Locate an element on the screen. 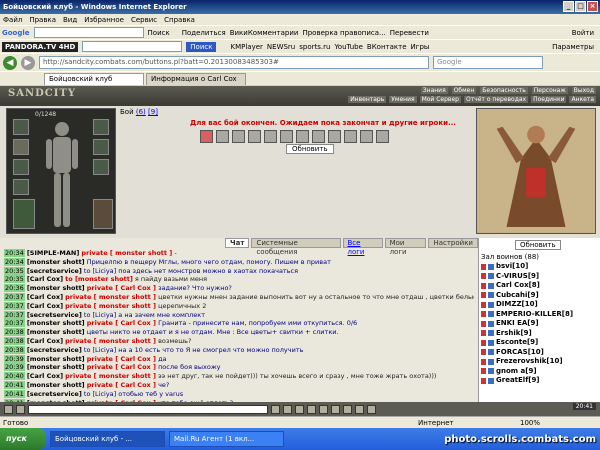  share-button: Поделиться is located at coordinates (204, 33).